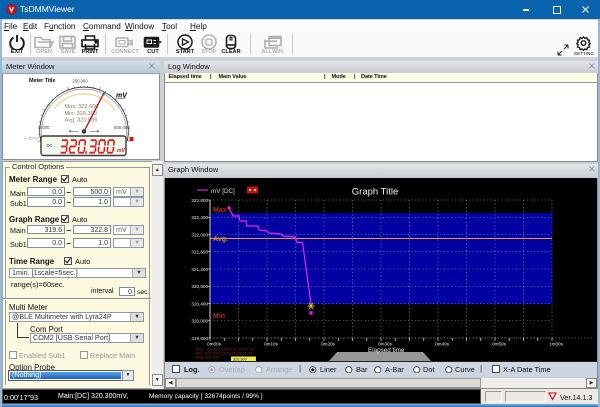 Image resolution: width=600 pixels, height=407 pixels. I want to click on svg-text: 320,800, so click(199, 286).